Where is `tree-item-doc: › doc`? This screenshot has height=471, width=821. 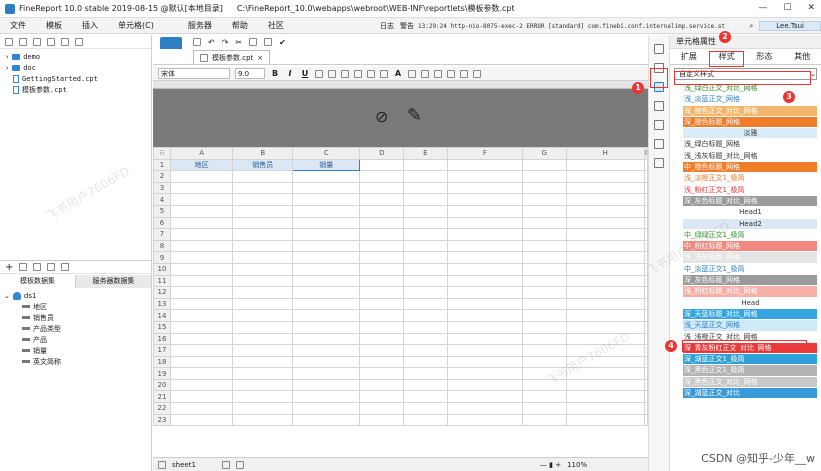 tree-item-doc: › doc is located at coordinates (78, 67).